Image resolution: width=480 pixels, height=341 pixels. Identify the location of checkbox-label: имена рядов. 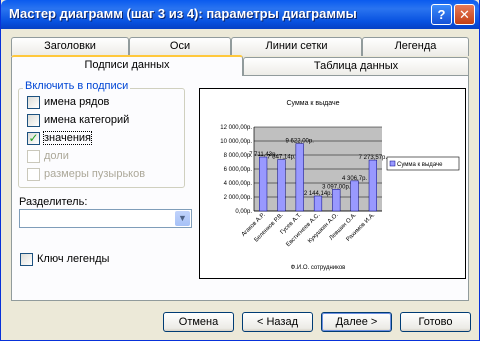
(77, 102).